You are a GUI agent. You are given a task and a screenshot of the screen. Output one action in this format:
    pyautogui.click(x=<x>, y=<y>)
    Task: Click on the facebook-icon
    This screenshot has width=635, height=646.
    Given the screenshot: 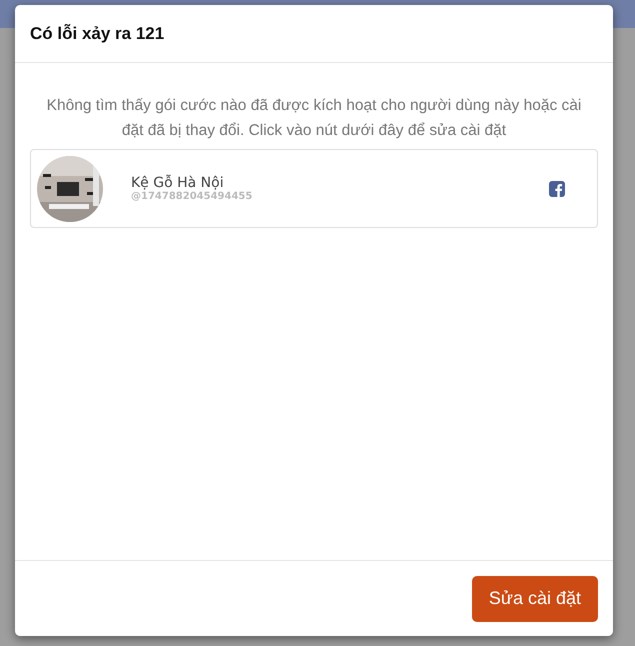 What is the action you would take?
    pyautogui.click(x=557, y=188)
    